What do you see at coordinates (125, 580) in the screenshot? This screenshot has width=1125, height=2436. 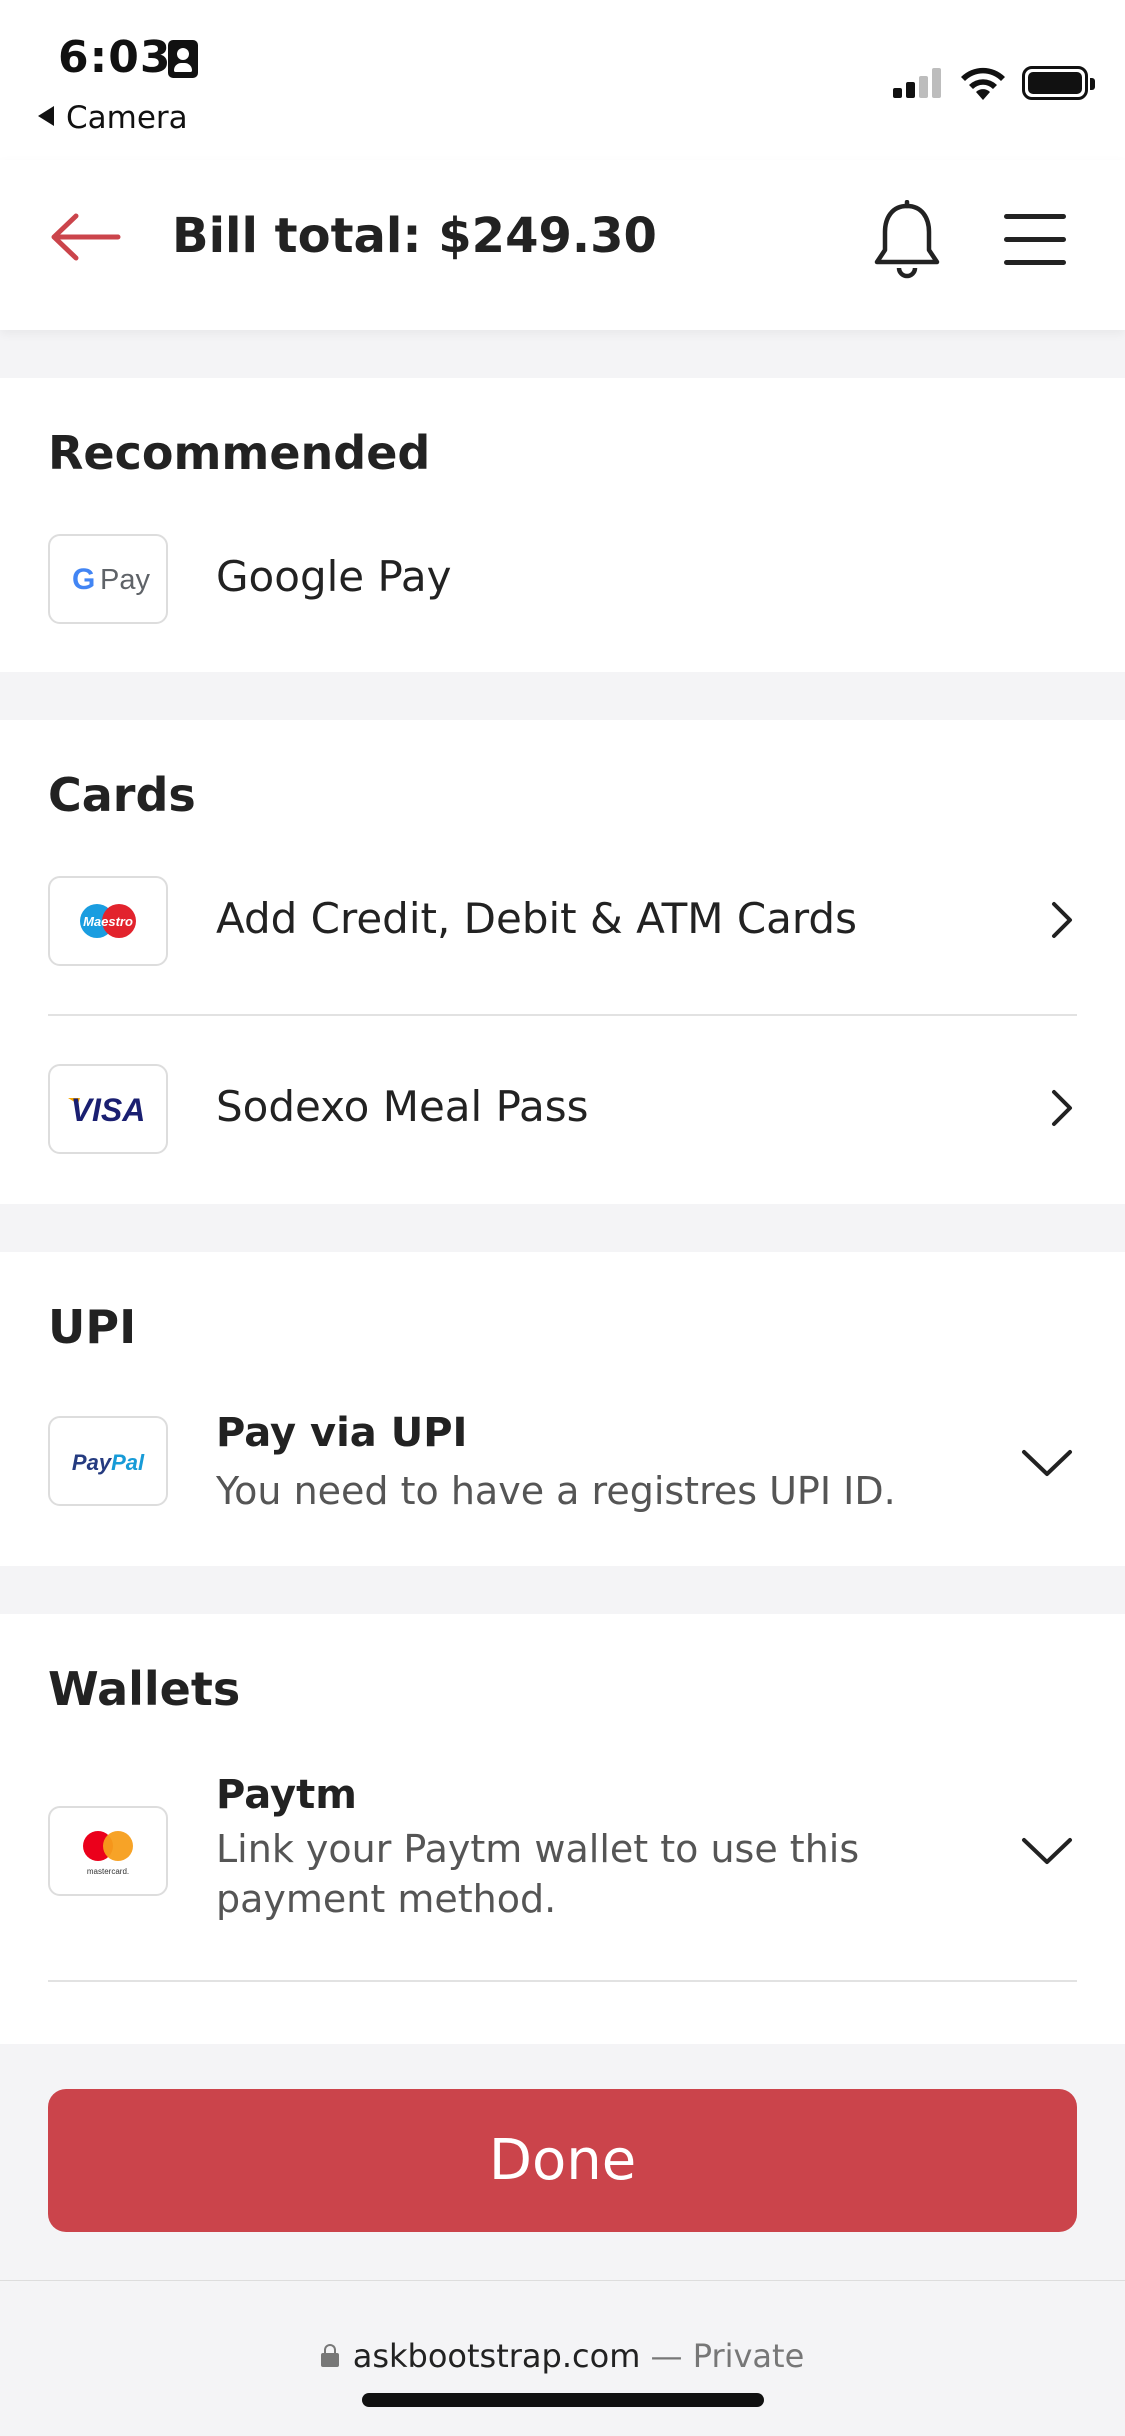 I see `svg-text: Pay` at bounding box center [125, 580].